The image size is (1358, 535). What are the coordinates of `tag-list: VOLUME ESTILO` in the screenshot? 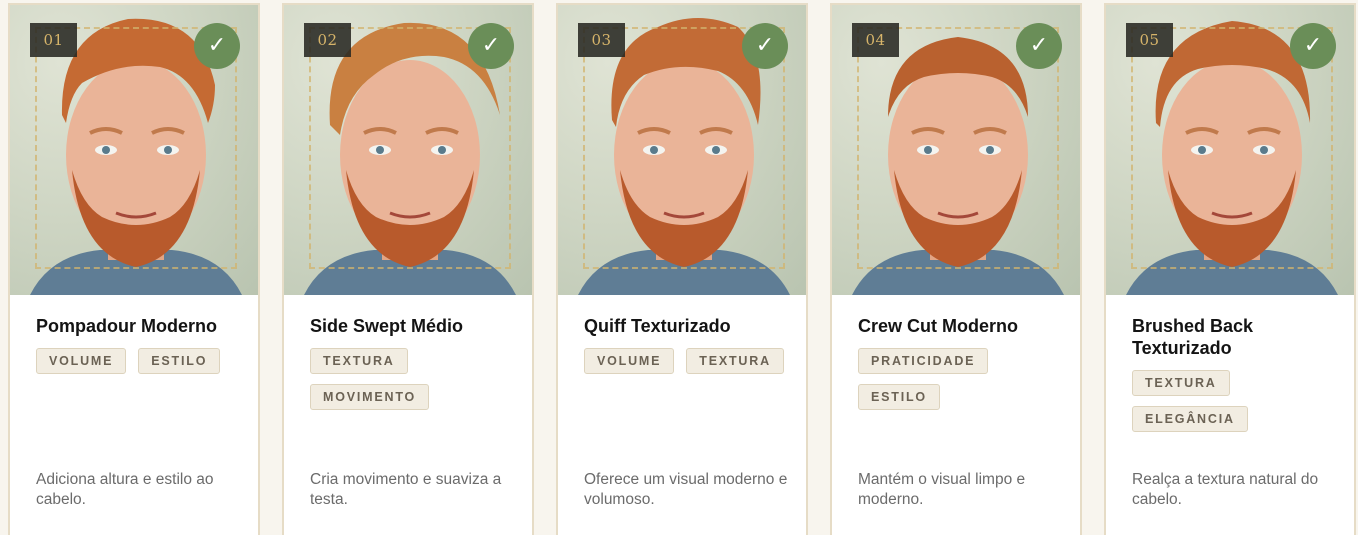 It's located at (136, 361).